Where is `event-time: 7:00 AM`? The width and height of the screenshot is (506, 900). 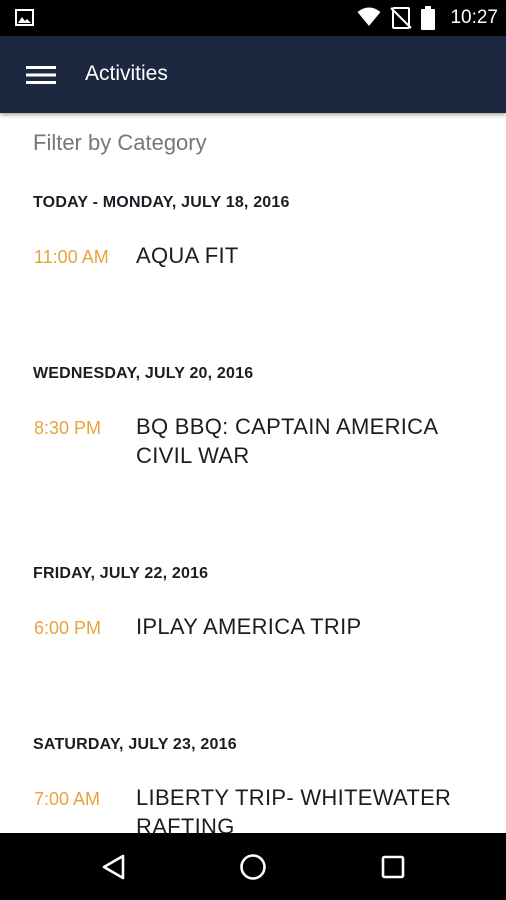 event-time: 7:00 AM is located at coordinates (67, 799).